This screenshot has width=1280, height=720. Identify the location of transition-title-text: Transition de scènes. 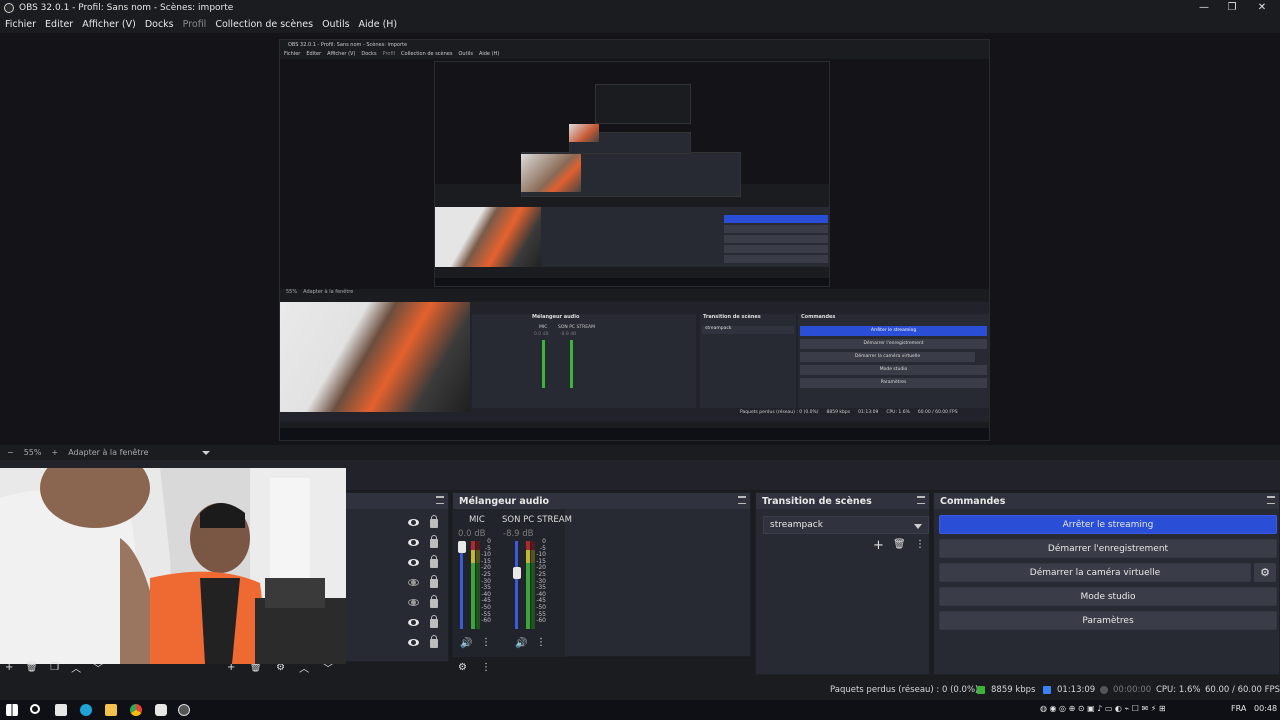
(817, 501).